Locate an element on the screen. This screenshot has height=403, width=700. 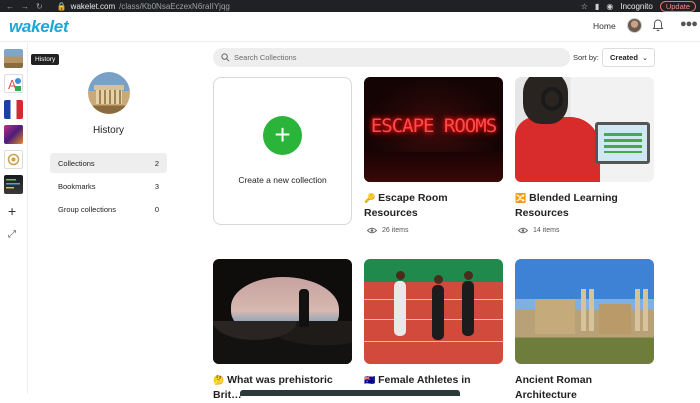
collection-title: 🔑 Escape Room Resources is located at coordinates (433, 206).